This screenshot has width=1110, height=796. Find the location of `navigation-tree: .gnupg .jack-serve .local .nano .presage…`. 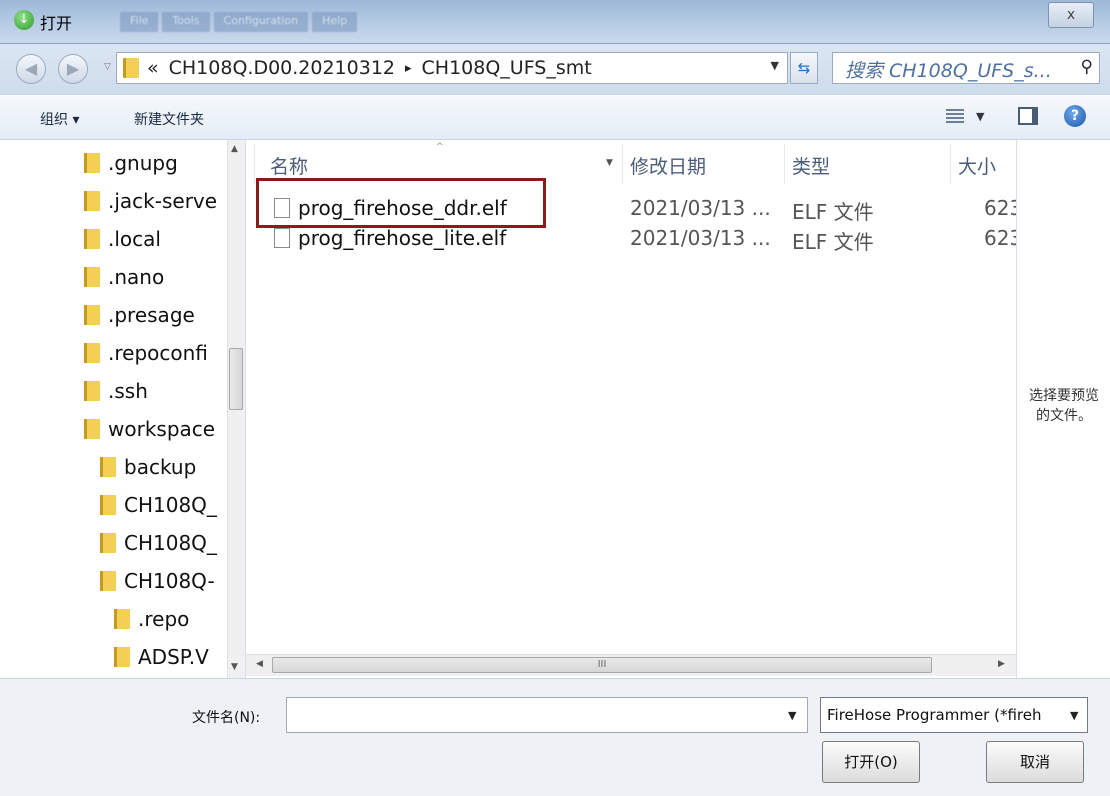

navigation-tree: .gnupg .jack-serve .local .nano .presage… is located at coordinates (123, 409).